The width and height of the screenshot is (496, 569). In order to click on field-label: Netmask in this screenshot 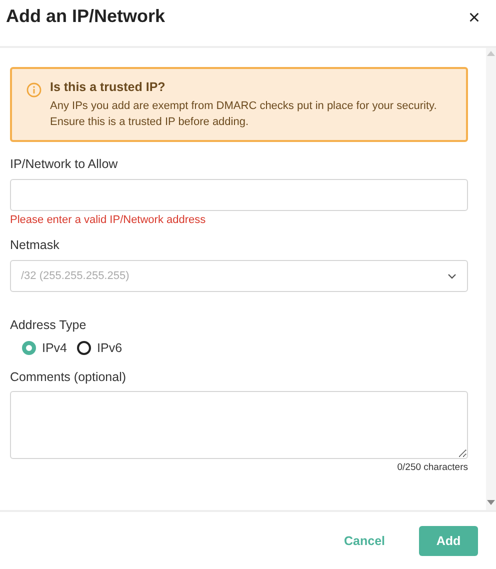, I will do `click(35, 245)`.